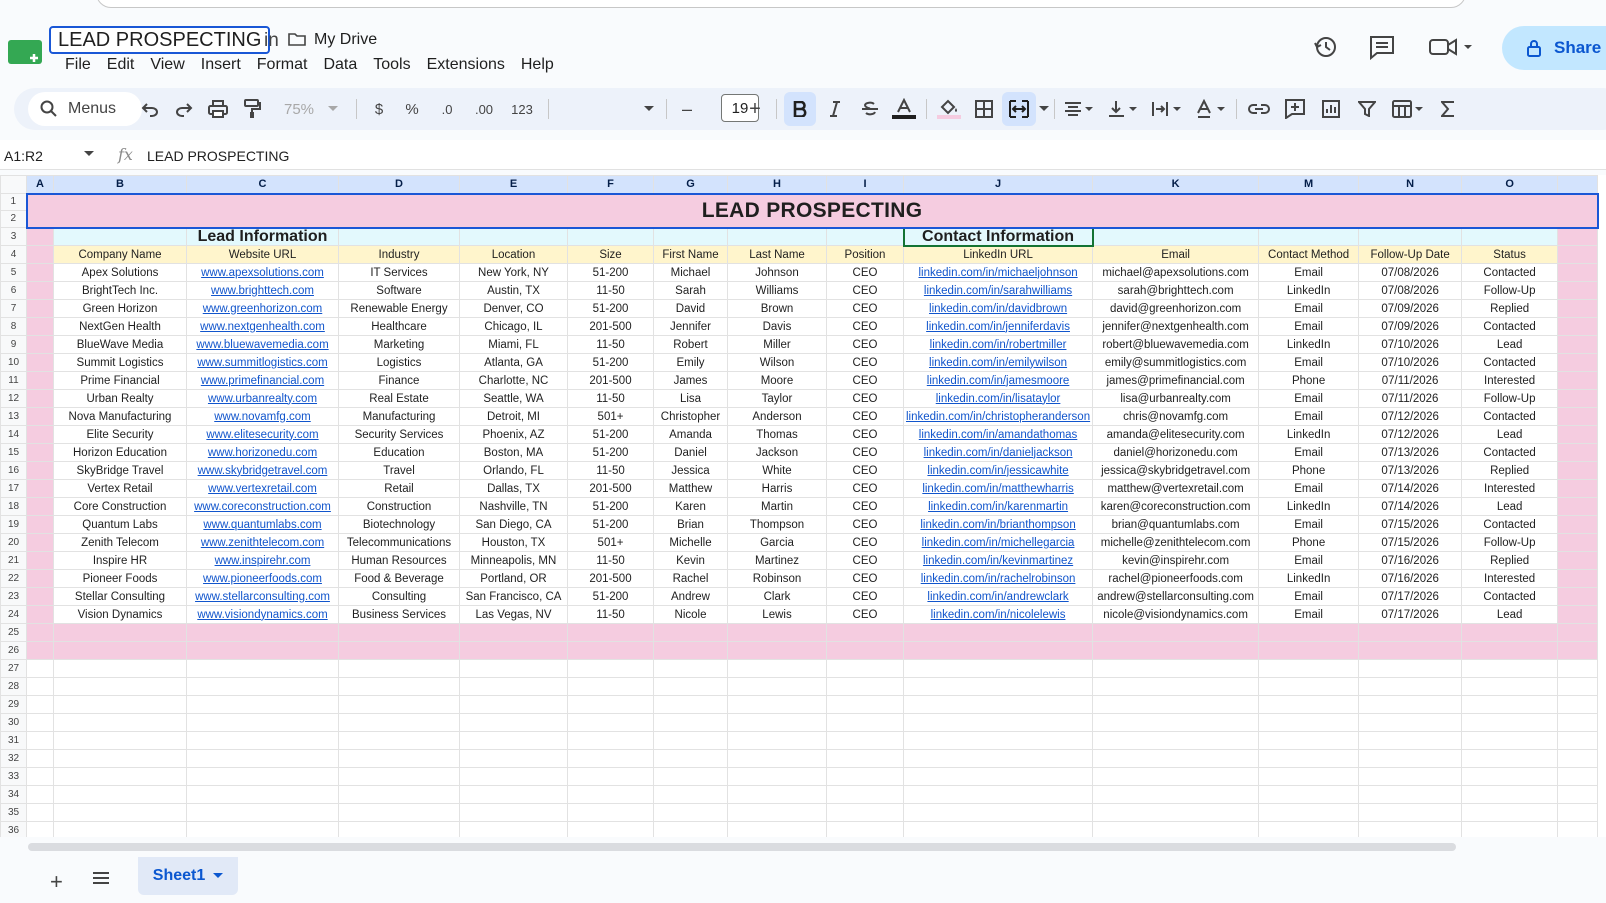  What do you see at coordinates (1510, 614) in the screenshot?
I see `cell: Lead` at bounding box center [1510, 614].